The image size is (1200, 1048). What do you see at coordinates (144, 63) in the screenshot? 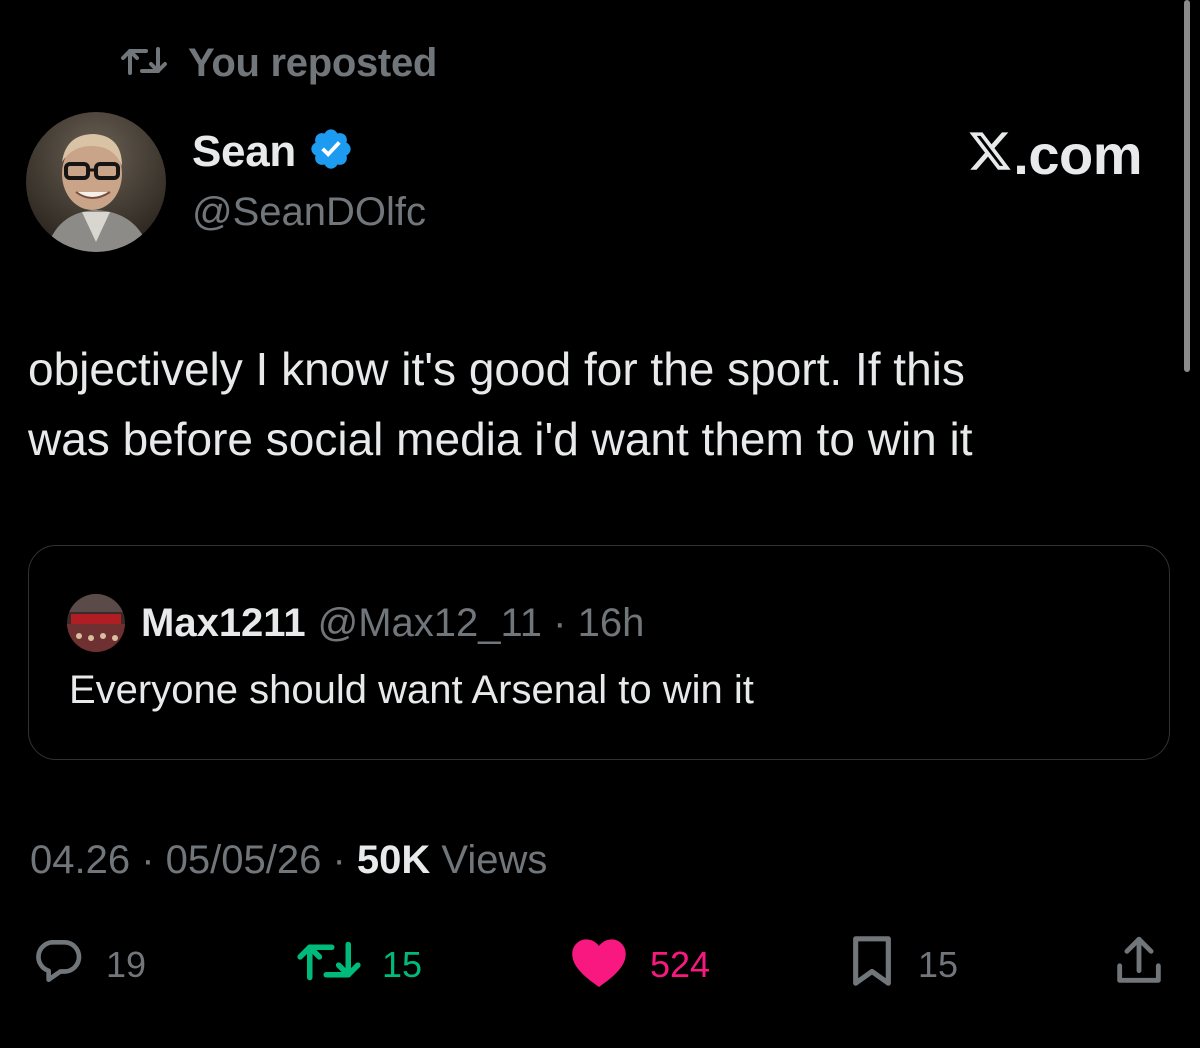
I see `repost-icon` at bounding box center [144, 63].